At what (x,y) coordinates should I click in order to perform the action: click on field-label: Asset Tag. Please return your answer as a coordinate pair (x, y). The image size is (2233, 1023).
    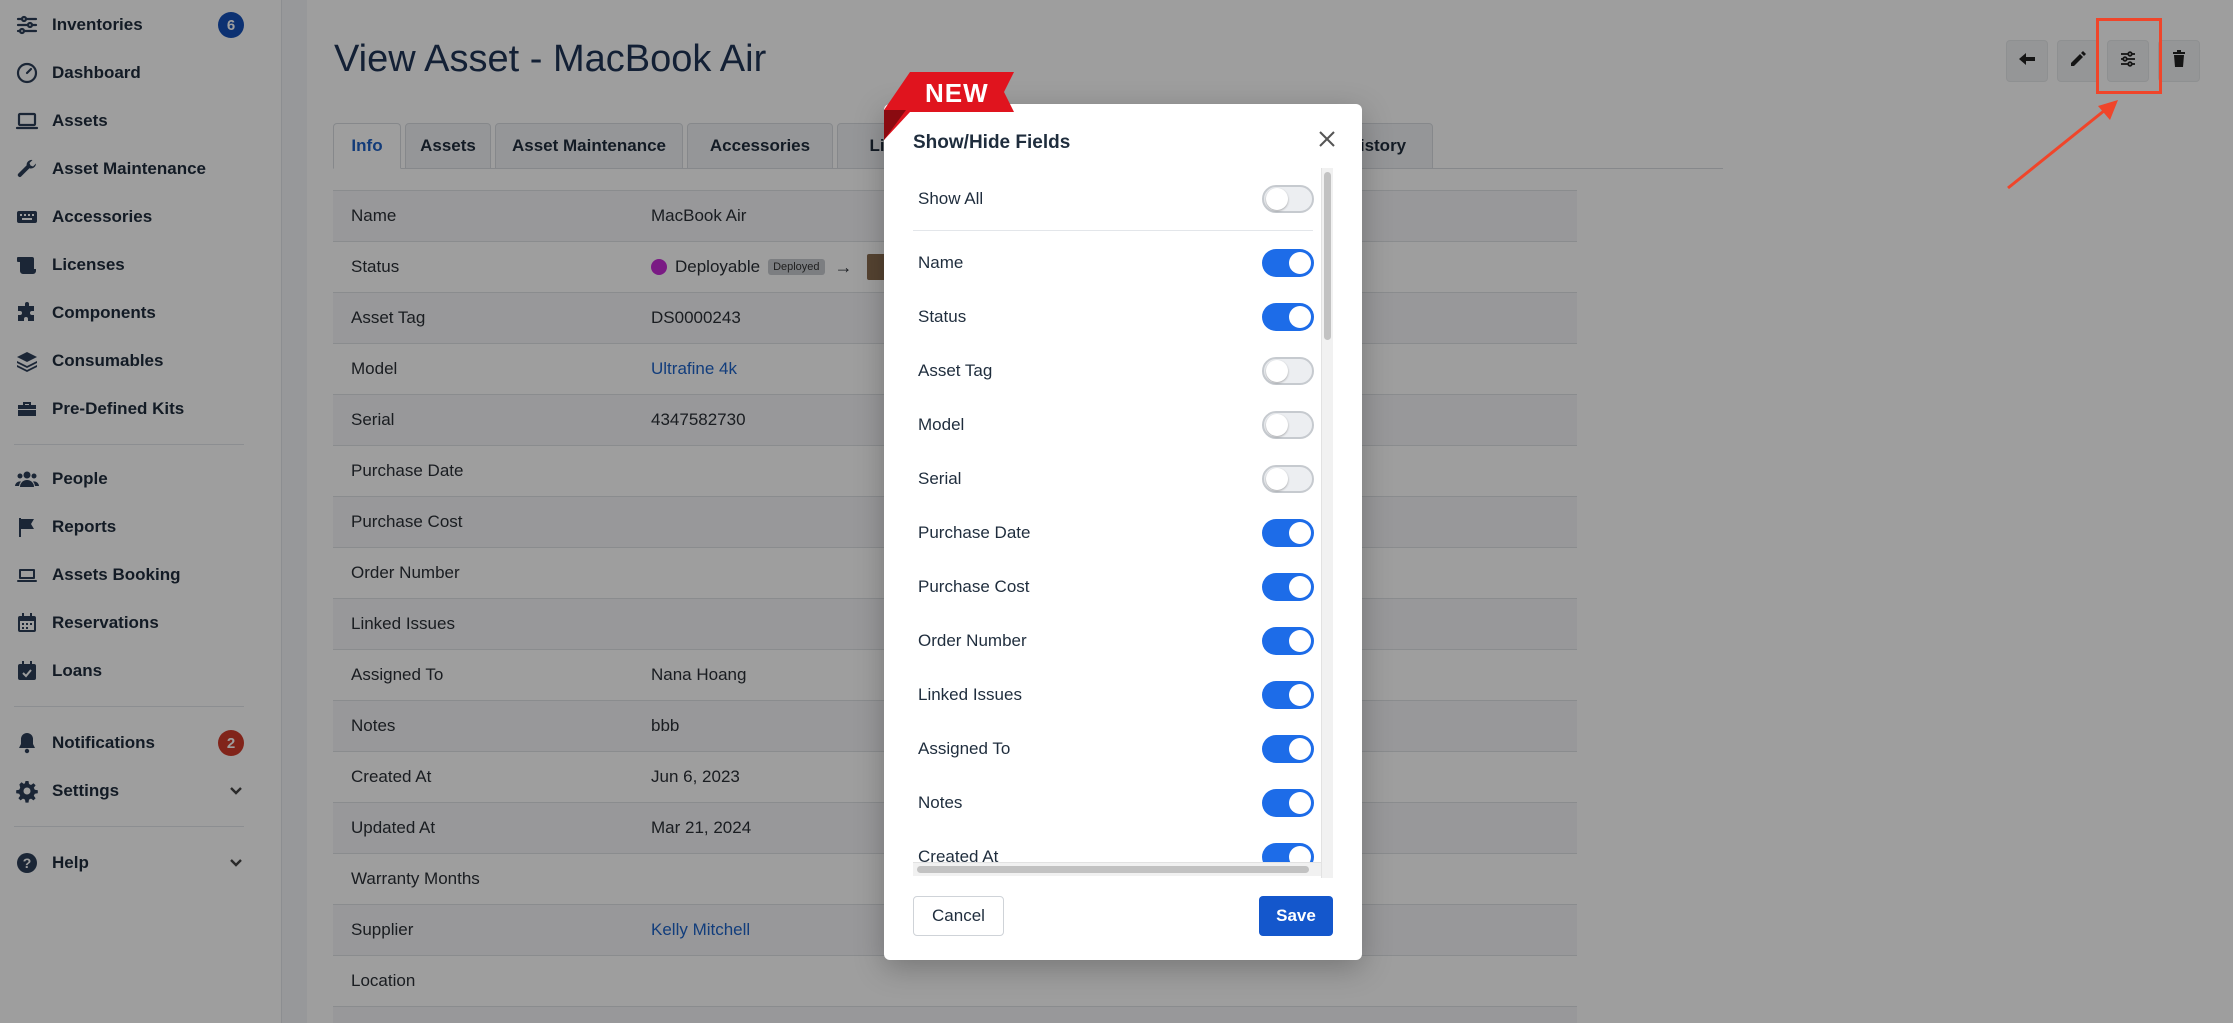
    Looking at the image, I should click on (955, 370).